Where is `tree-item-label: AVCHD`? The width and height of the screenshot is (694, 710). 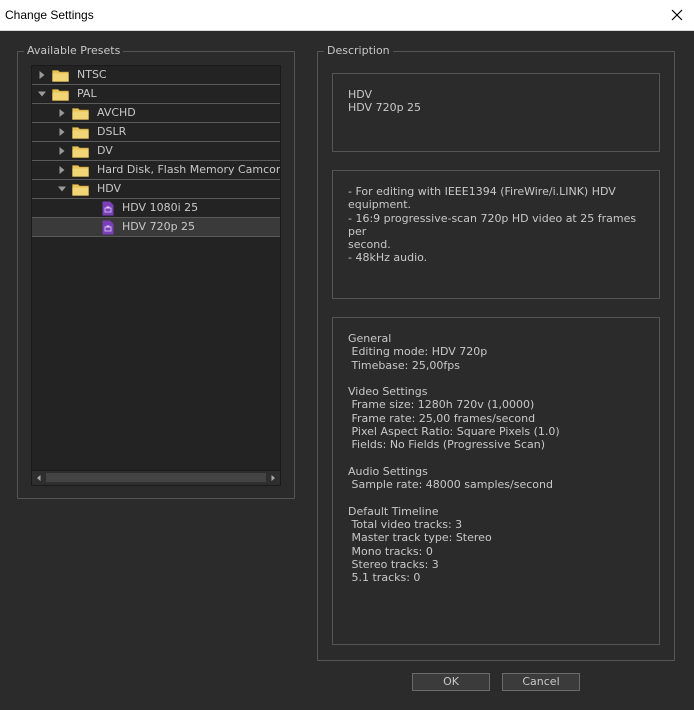
tree-item-label: AVCHD is located at coordinates (116, 112).